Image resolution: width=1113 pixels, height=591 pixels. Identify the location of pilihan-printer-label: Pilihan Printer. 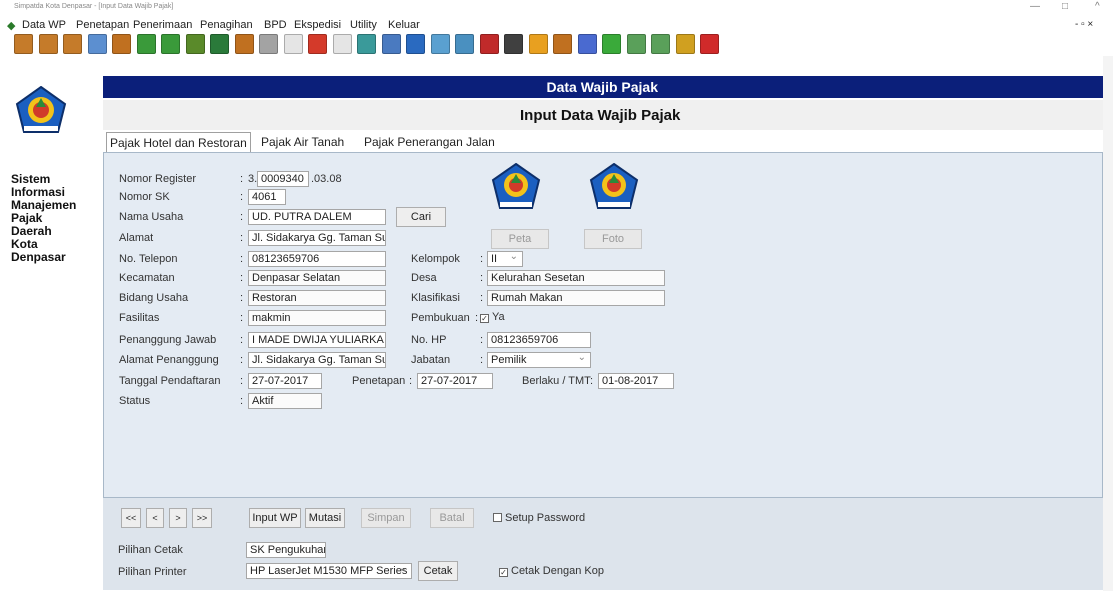
(152, 572).